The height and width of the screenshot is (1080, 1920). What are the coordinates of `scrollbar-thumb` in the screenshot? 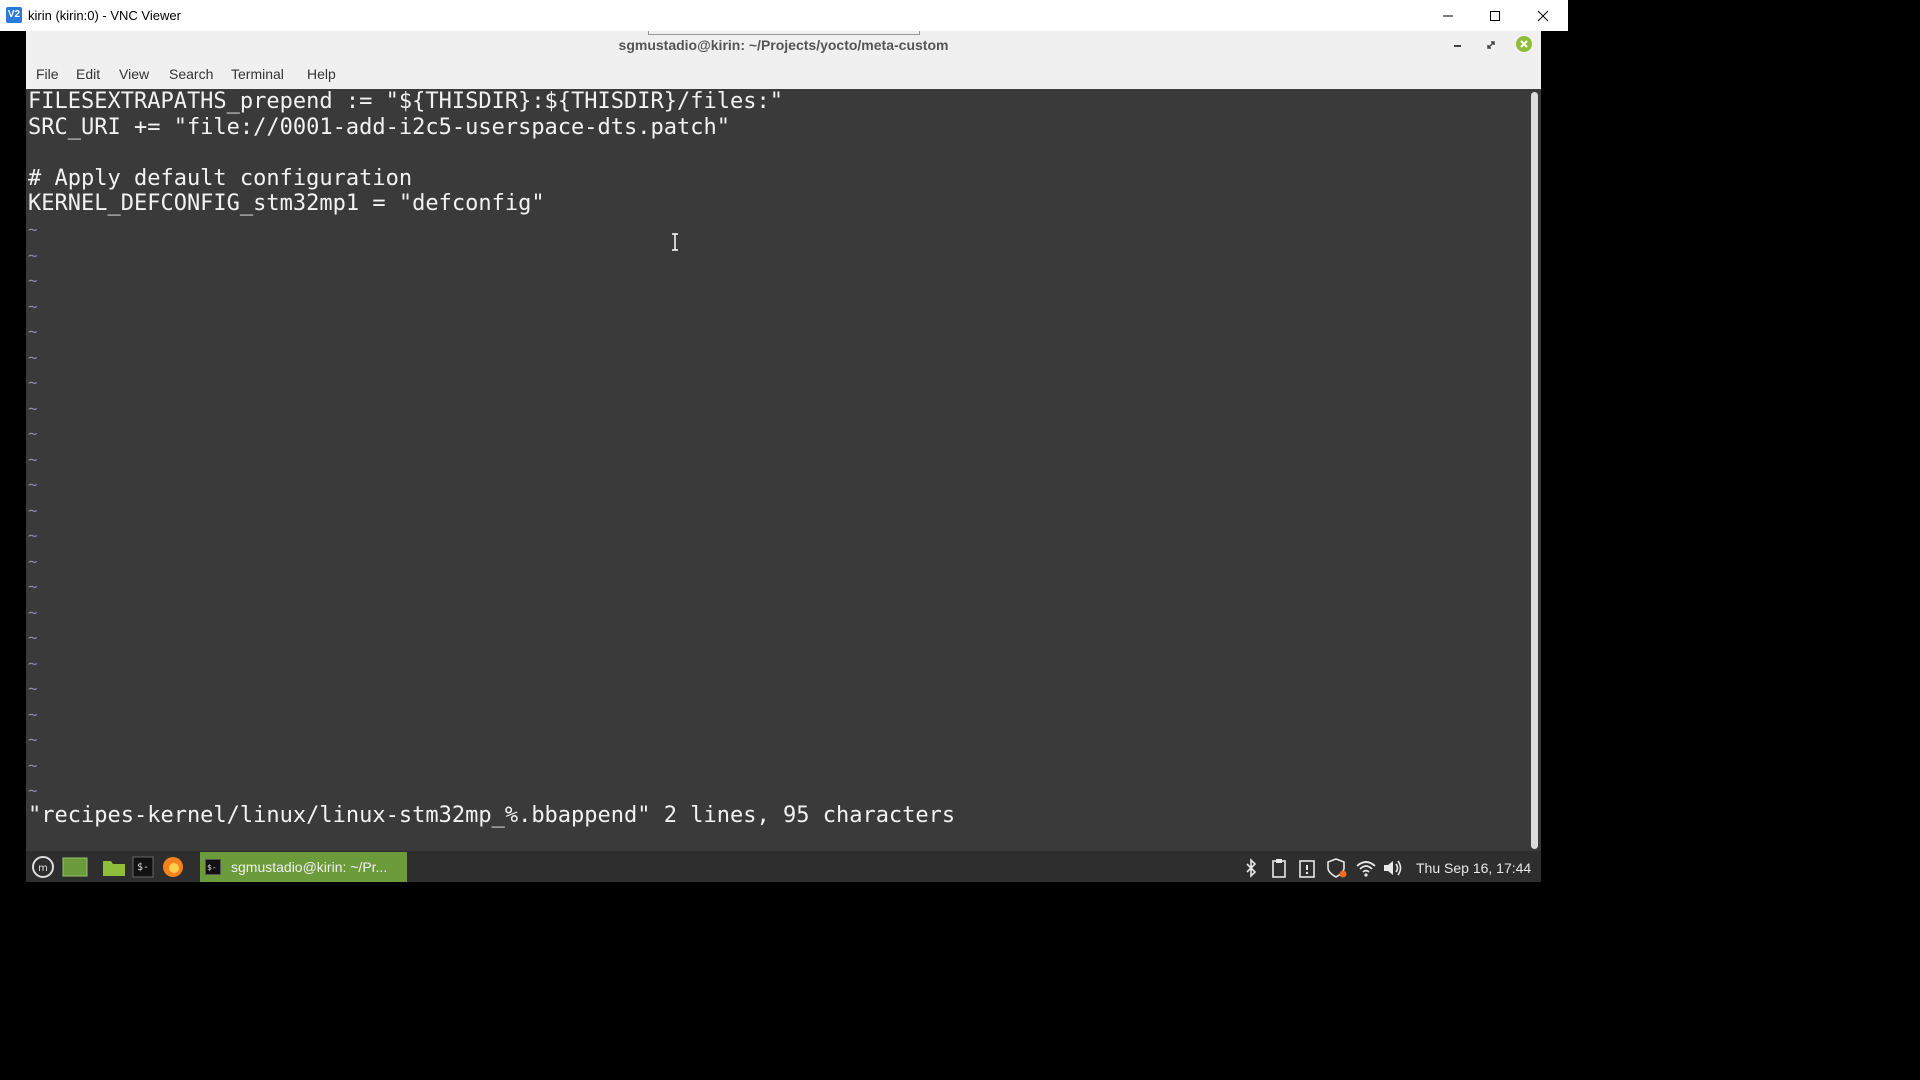 It's located at (1534, 470).